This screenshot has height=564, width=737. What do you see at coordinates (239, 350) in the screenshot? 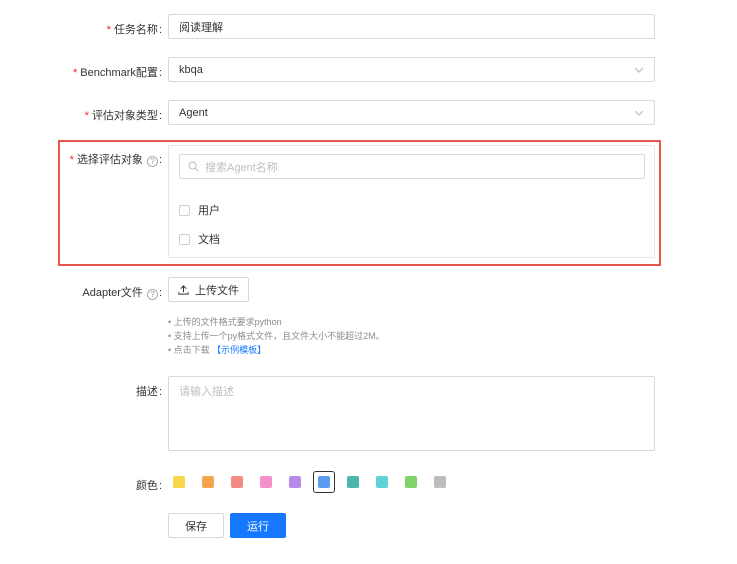
I see `template-download-link: 【示例模板】` at bounding box center [239, 350].